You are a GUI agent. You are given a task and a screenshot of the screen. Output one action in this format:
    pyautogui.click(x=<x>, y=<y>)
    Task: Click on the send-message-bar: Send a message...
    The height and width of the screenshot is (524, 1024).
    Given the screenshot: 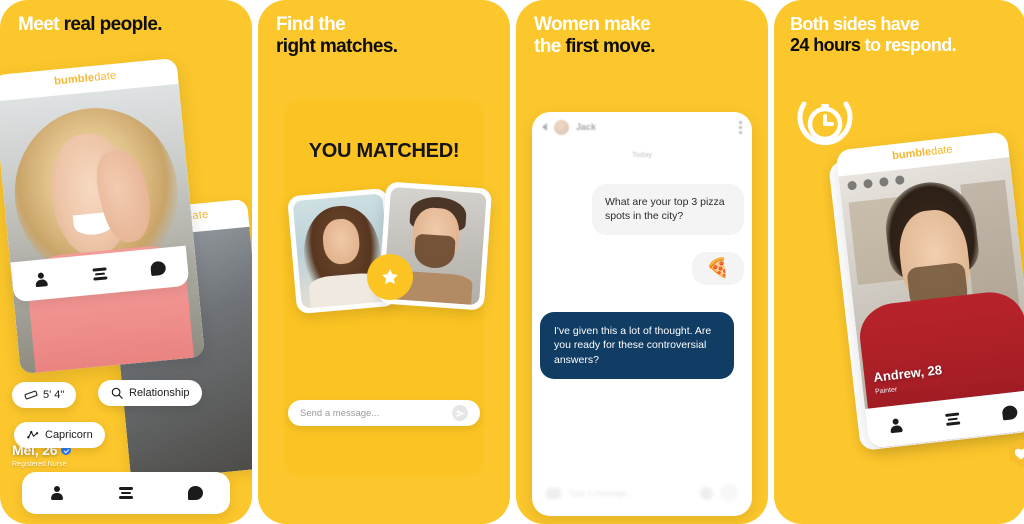 What is the action you would take?
    pyautogui.click(x=384, y=413)
    